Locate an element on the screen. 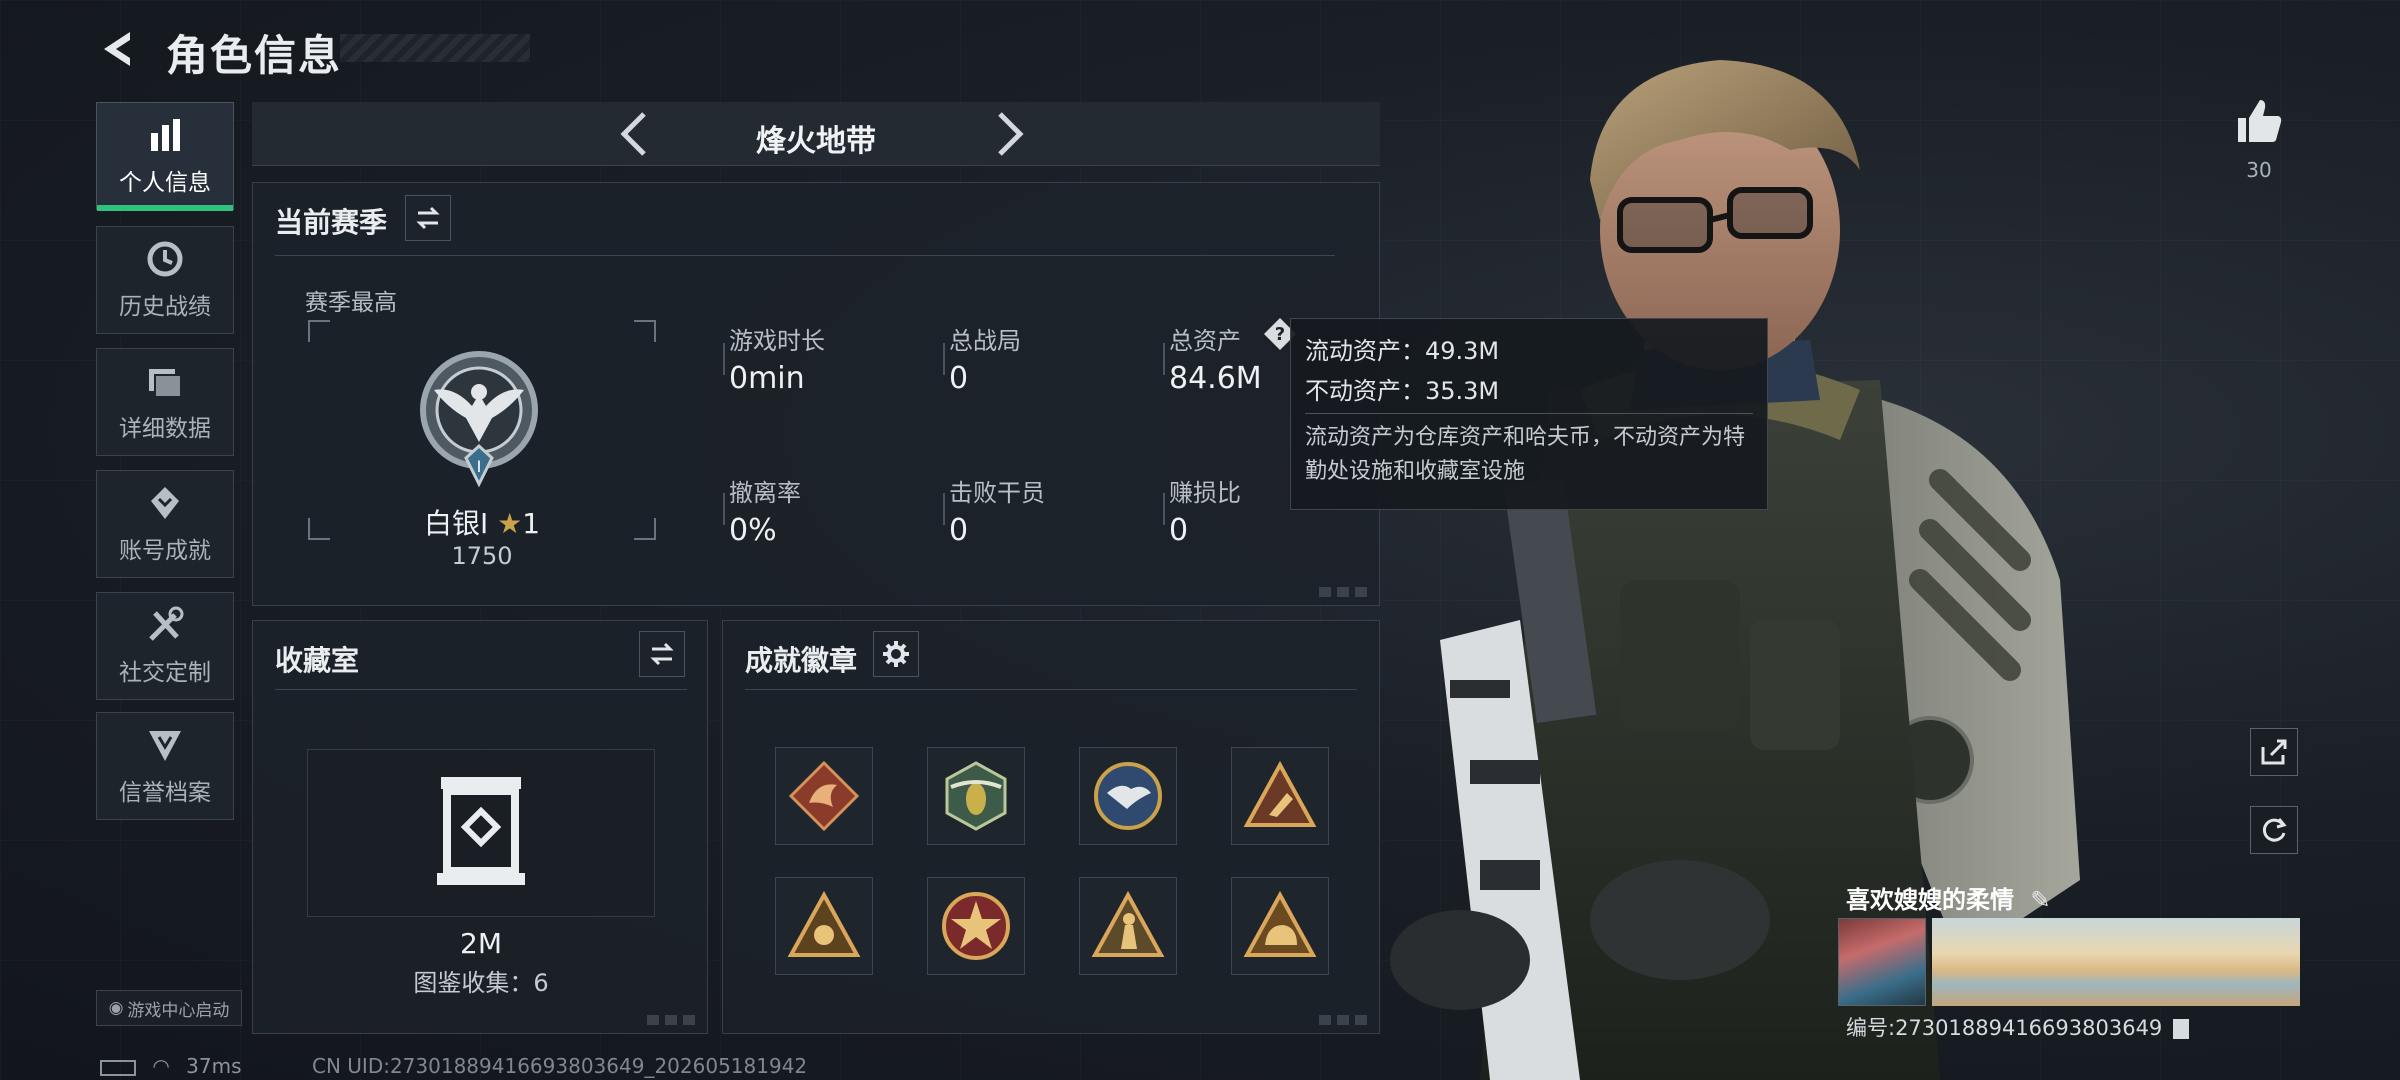  clock-icon is located at coordinates (165, 259).